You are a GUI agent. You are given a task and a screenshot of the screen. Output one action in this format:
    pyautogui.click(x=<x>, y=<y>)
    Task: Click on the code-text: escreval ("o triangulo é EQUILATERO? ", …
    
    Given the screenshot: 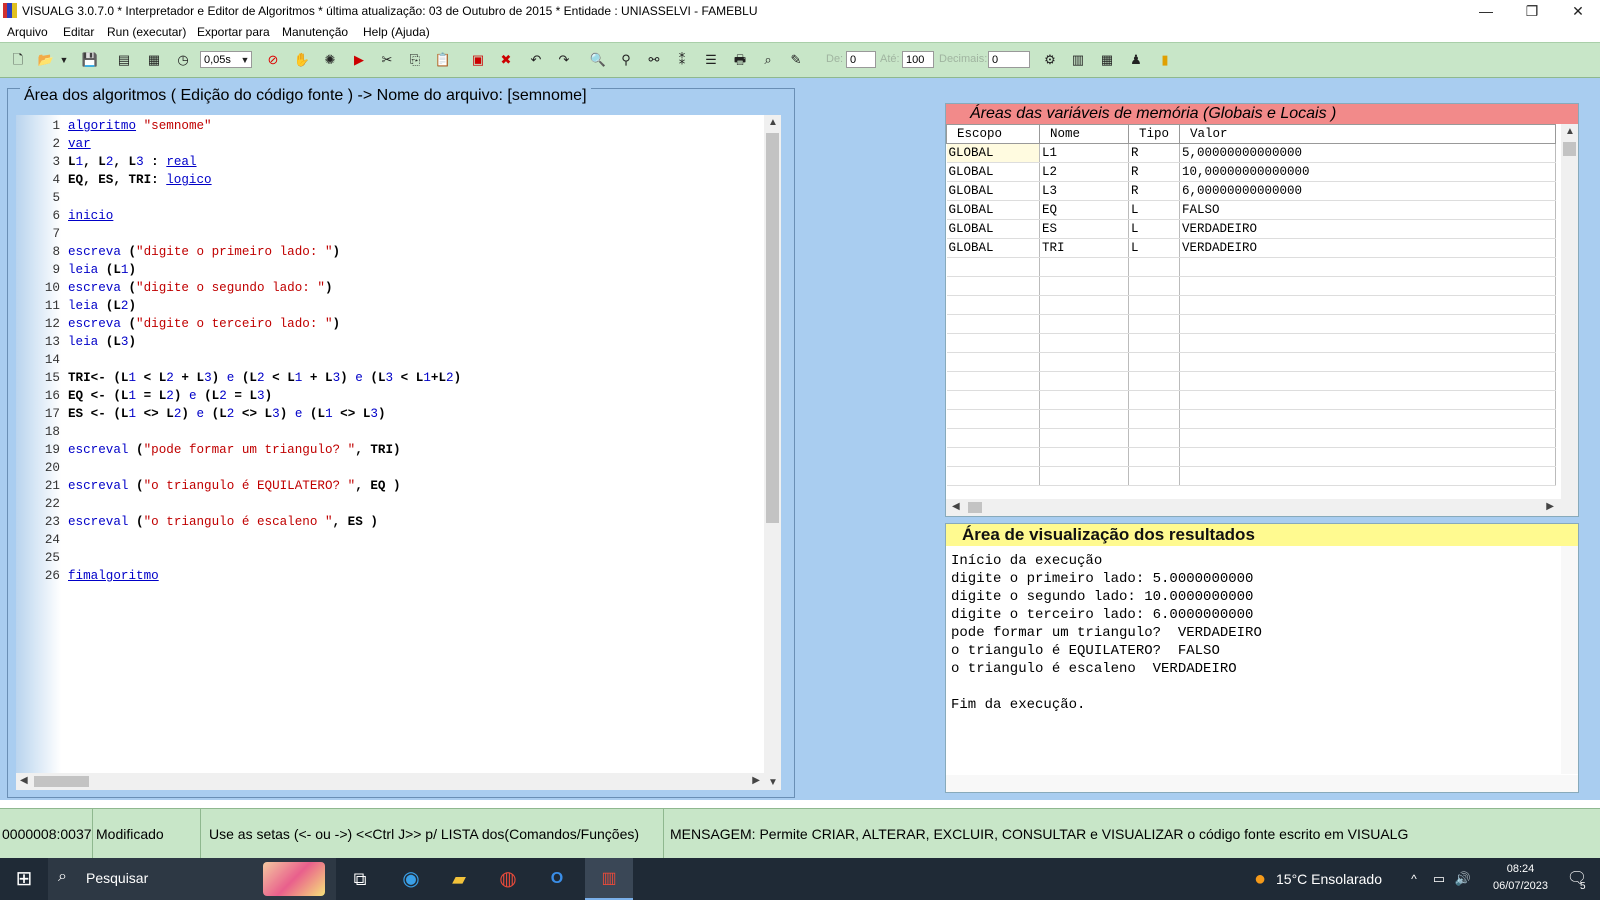 What is the action you would take?
    pyautogui.click(x=234, y=486)
    